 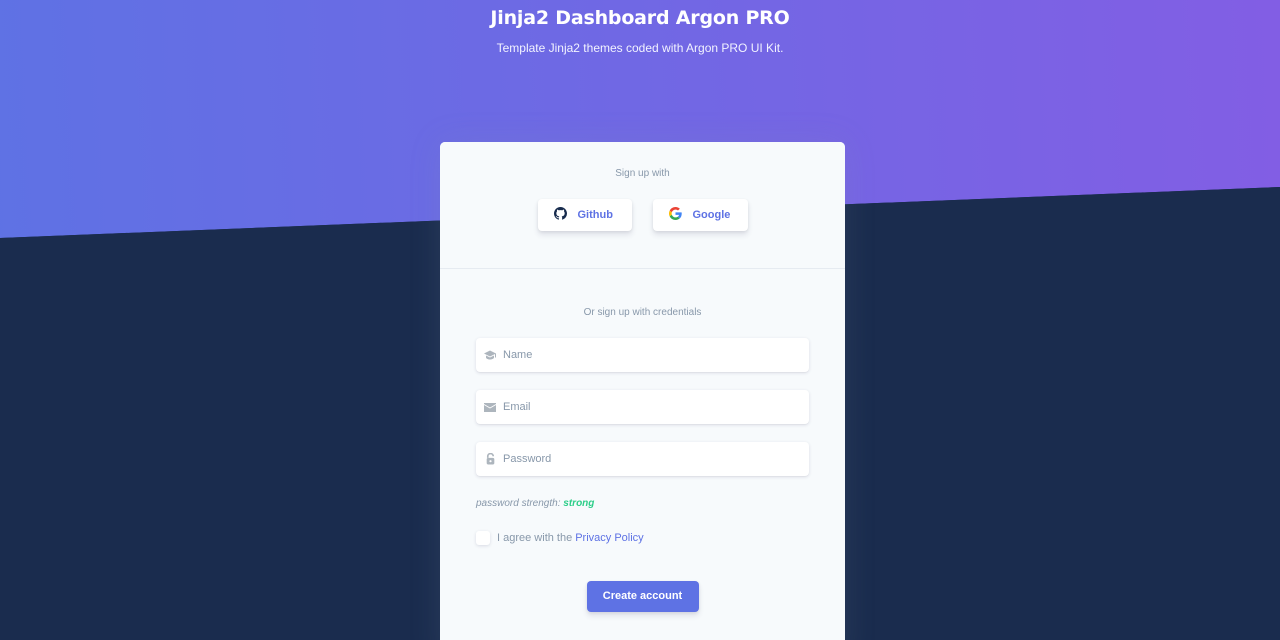 What do you see at coordinates (490, 459) in the screenshot?
I see `lock-open-icon` at bounding box center [490, 459].